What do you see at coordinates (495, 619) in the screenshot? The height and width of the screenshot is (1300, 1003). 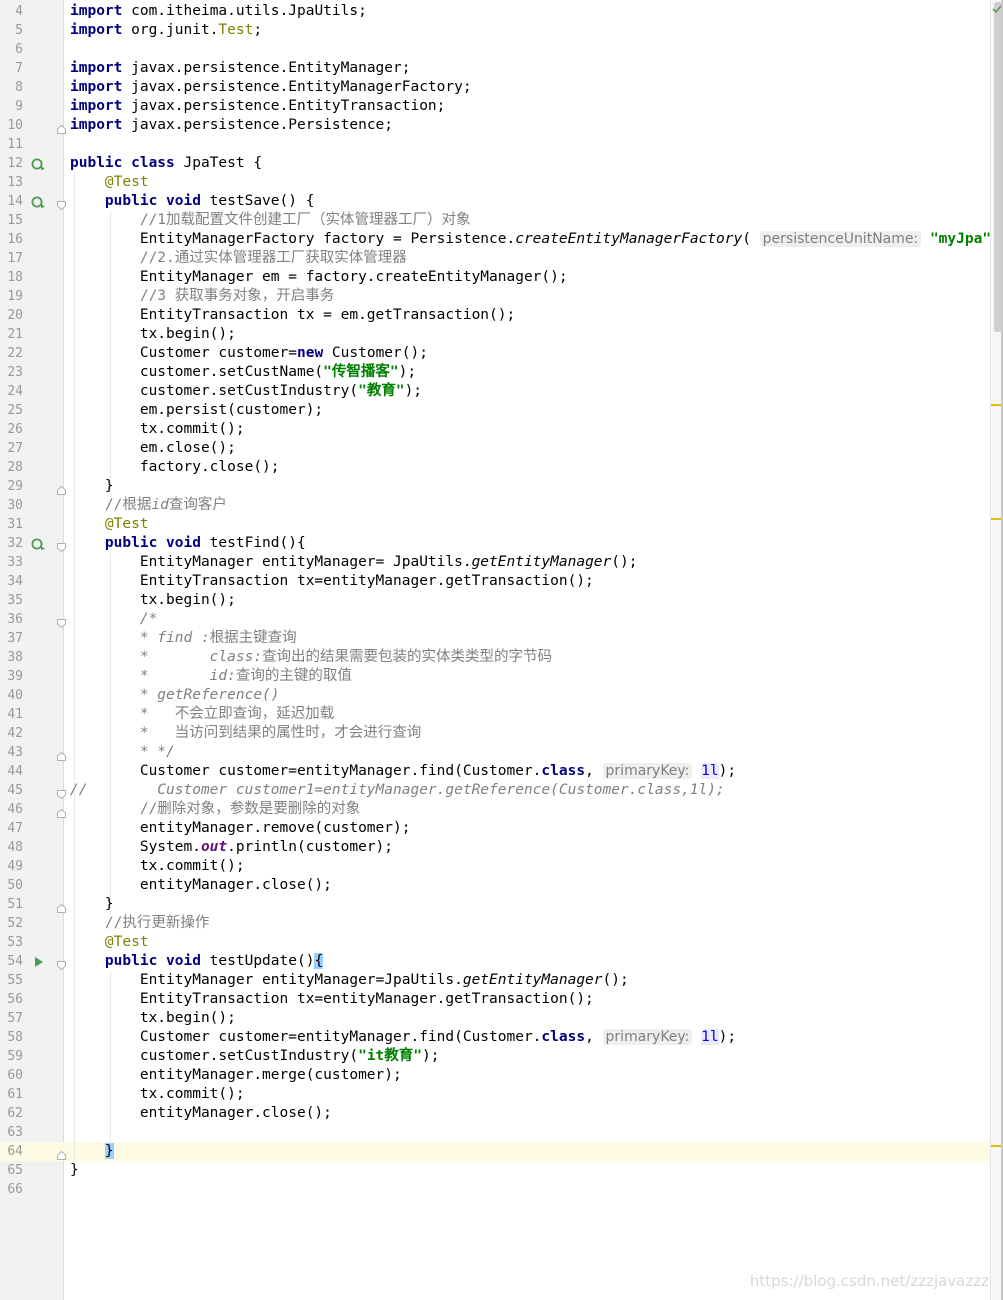 I see `code-line: 36 /*` at bounding box center [495, 619].